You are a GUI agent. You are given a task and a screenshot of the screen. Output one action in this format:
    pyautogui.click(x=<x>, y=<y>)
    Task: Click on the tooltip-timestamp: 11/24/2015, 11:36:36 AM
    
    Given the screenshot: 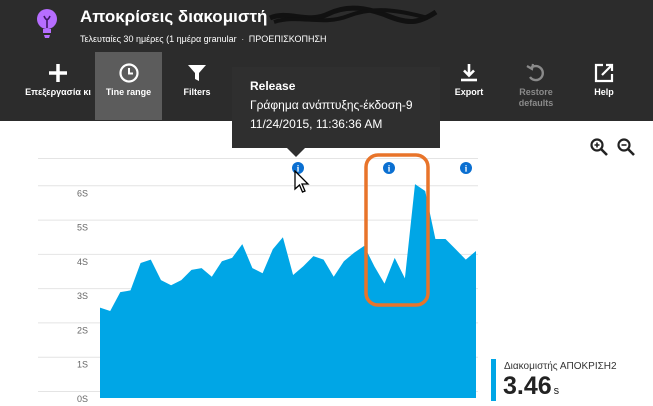 What is the action you would take?
    pyautogui.click(x=316, y=124)
    